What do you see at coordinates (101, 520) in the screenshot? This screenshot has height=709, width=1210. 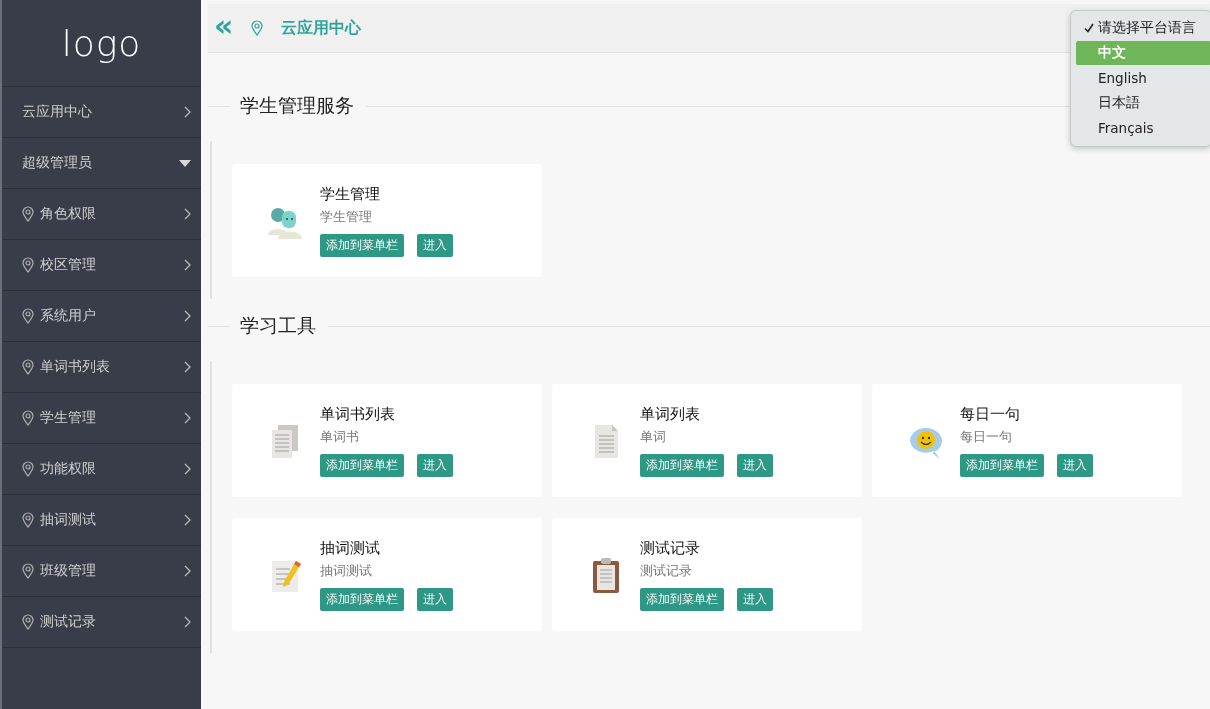 I see `sidebar-item: 抽词测试` at bounding box center [101, 520].